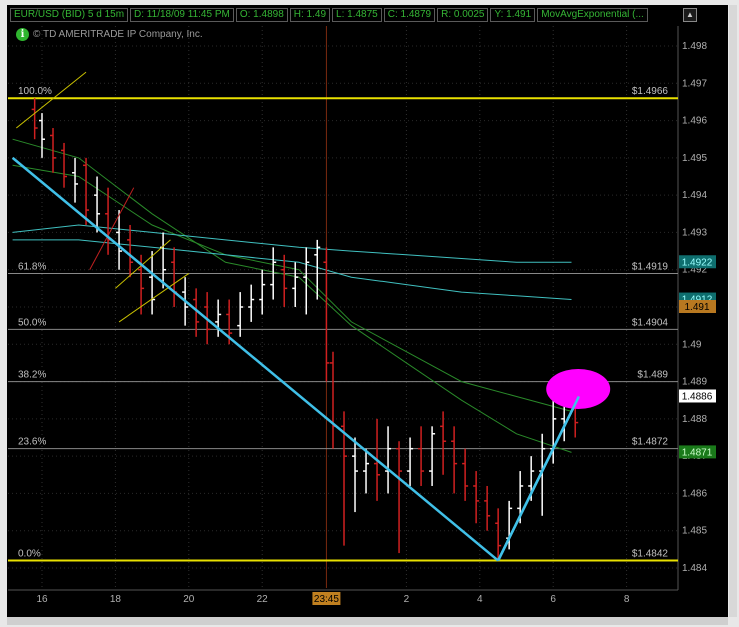 The width and height of the screenshot is (739, 627). What do you see at coordinates (650, 442) in the screenshot?
I see `fib-price-label: $1.4872` at bounding box center [650, 442].